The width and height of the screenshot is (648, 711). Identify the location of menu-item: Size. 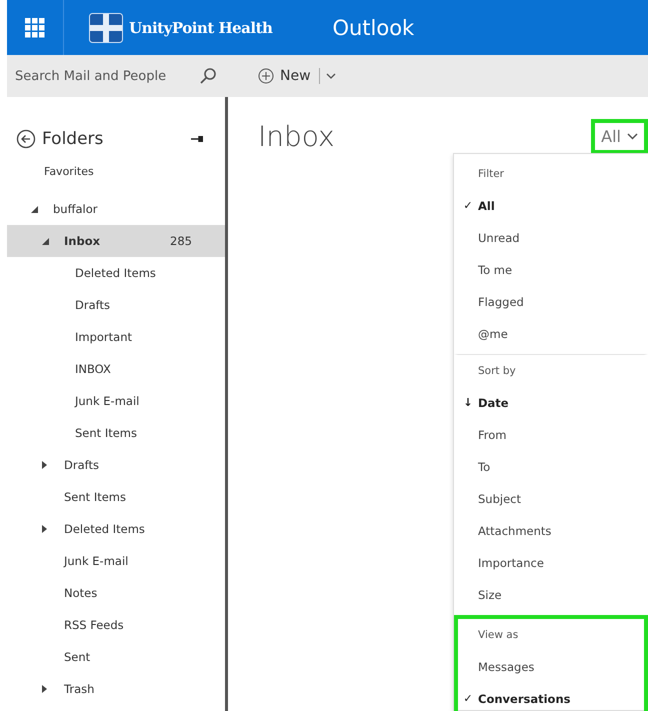
(551, 595).